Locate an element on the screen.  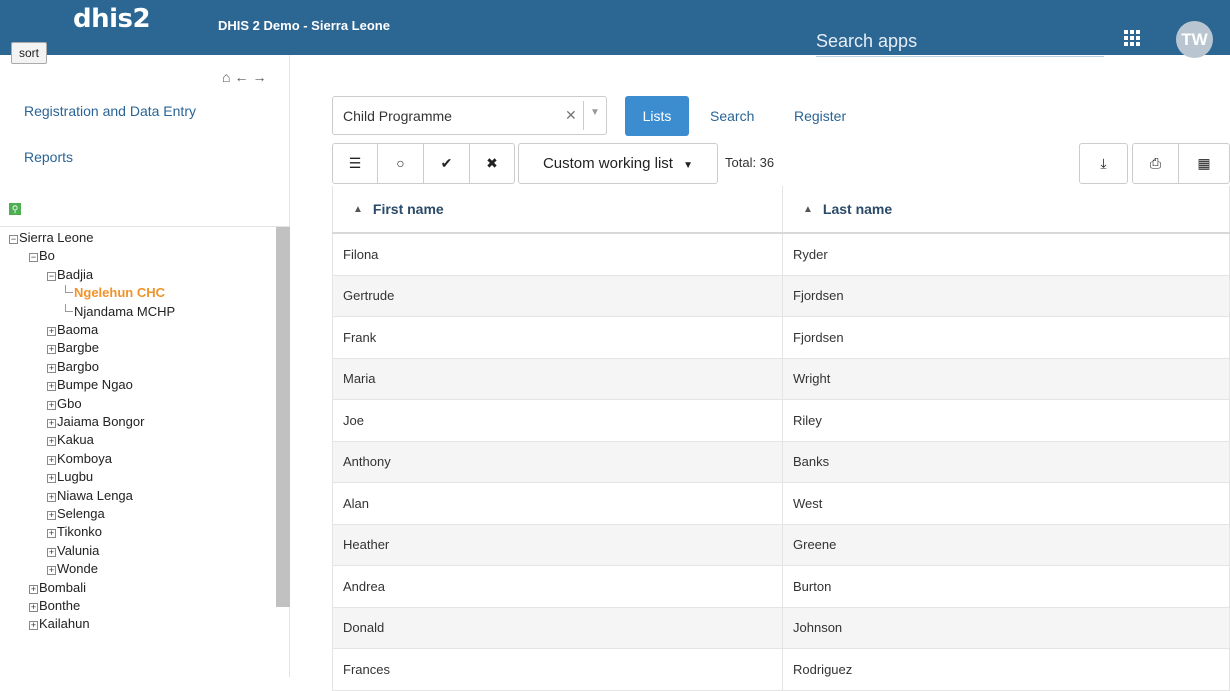
table-row: Andrea Burton is located at coordinates (781, 587).